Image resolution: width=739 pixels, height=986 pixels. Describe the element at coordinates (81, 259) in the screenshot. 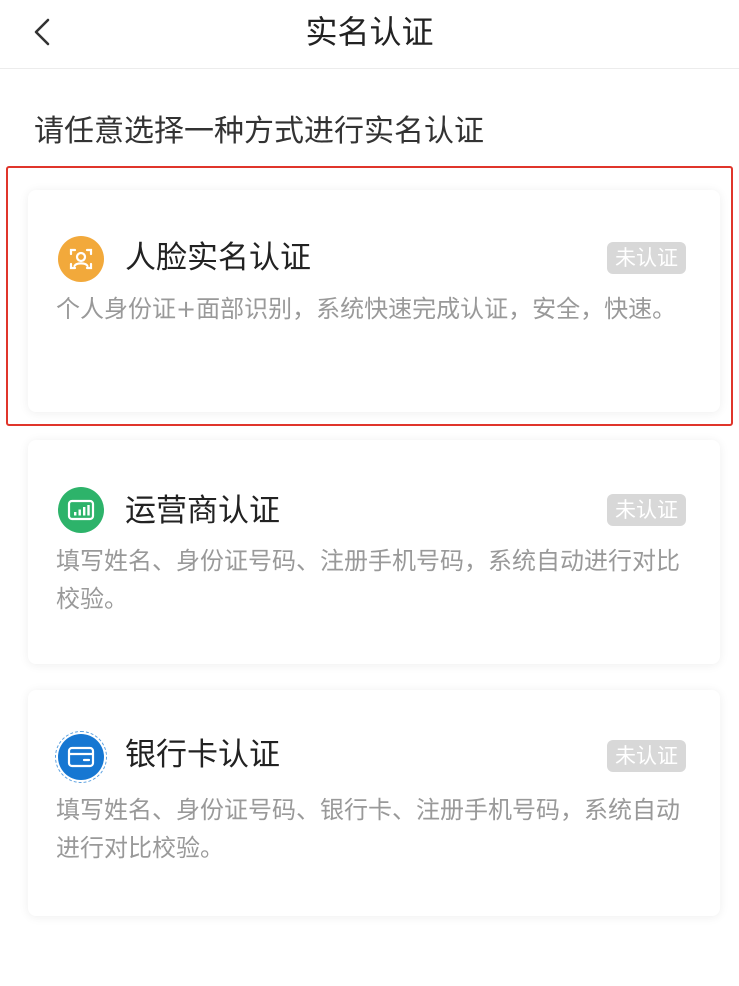

I see `face-scan-icon` at that location.